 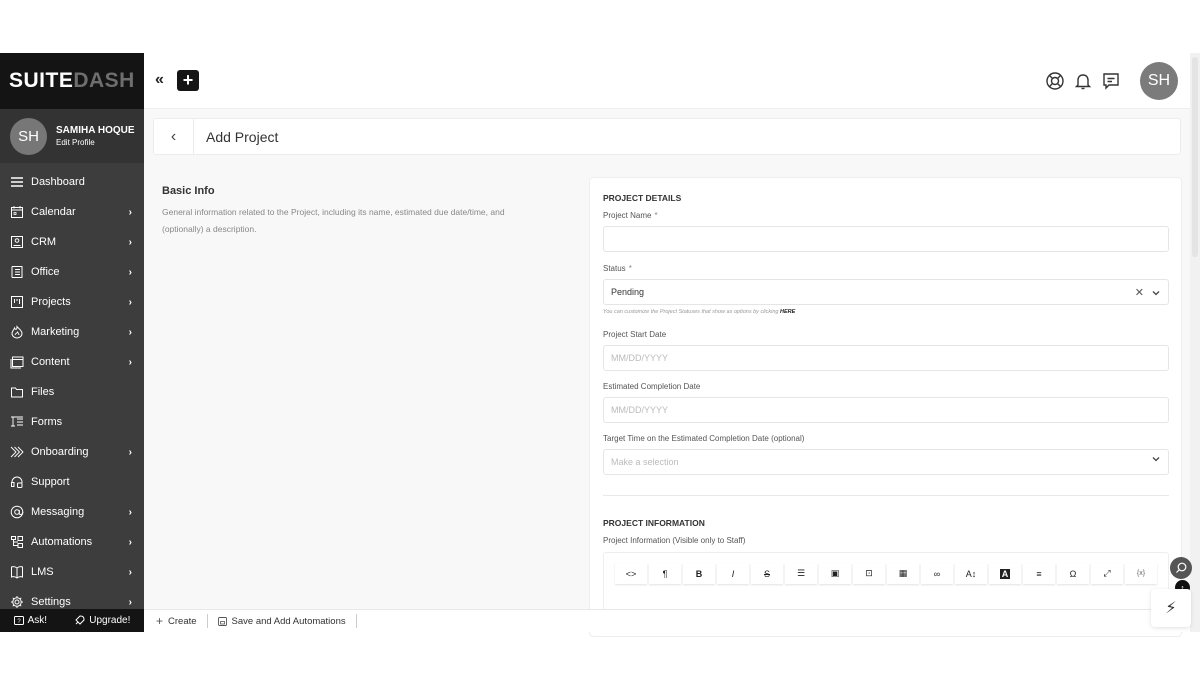 What do you see at coordinates (17, 422) in the screenshot?
I see `forms-icon` at bounding box center [17, 422].